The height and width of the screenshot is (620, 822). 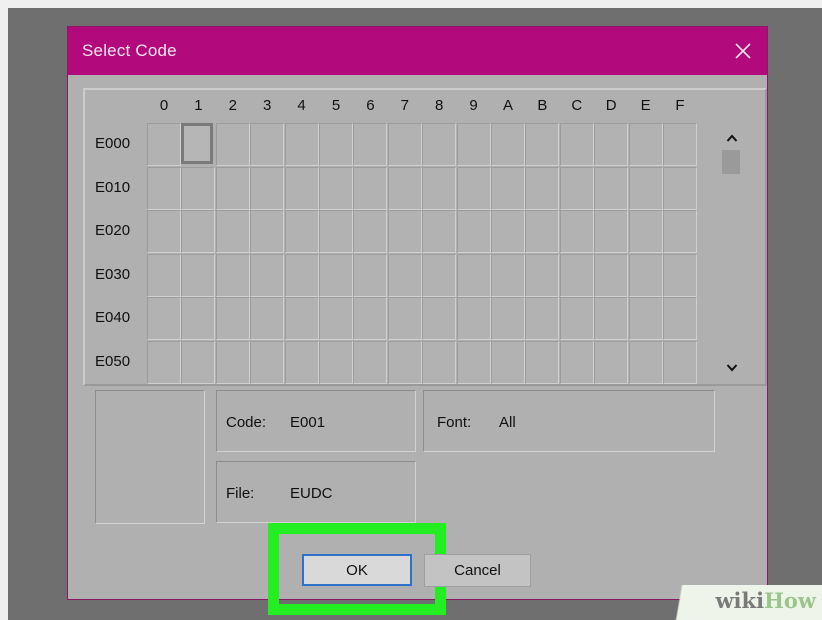 I want to click on cancel-button: Cancel, so click(x=477, y=570).